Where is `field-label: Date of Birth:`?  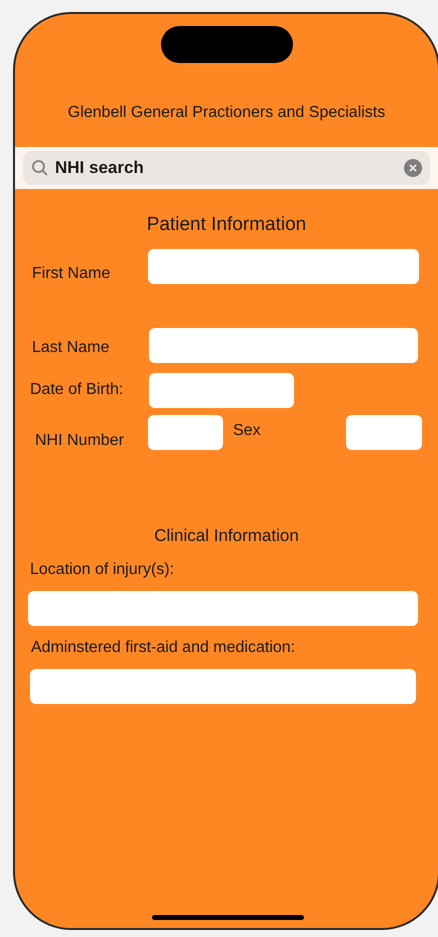 field-label: Date of Birth: is located at coordinates (77, 390).